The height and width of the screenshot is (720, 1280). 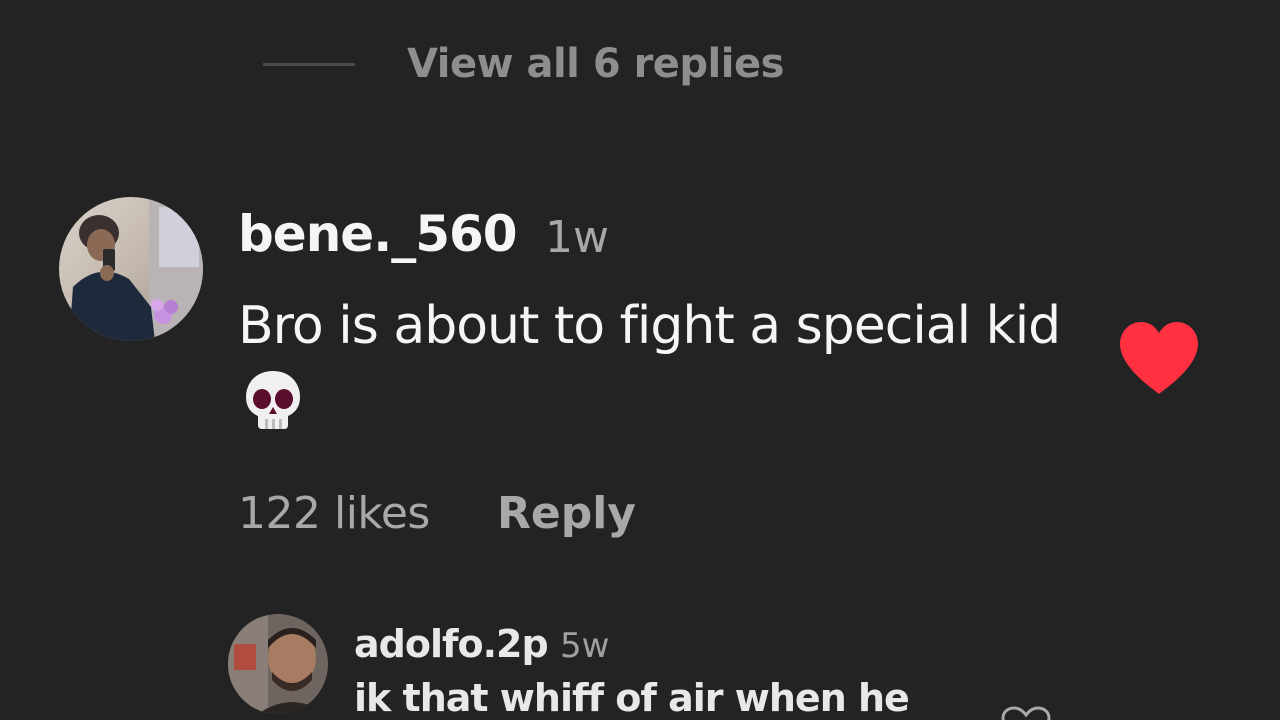 I want to click on view-replies-label: View all 6 replies, so click(x=595, y=64).